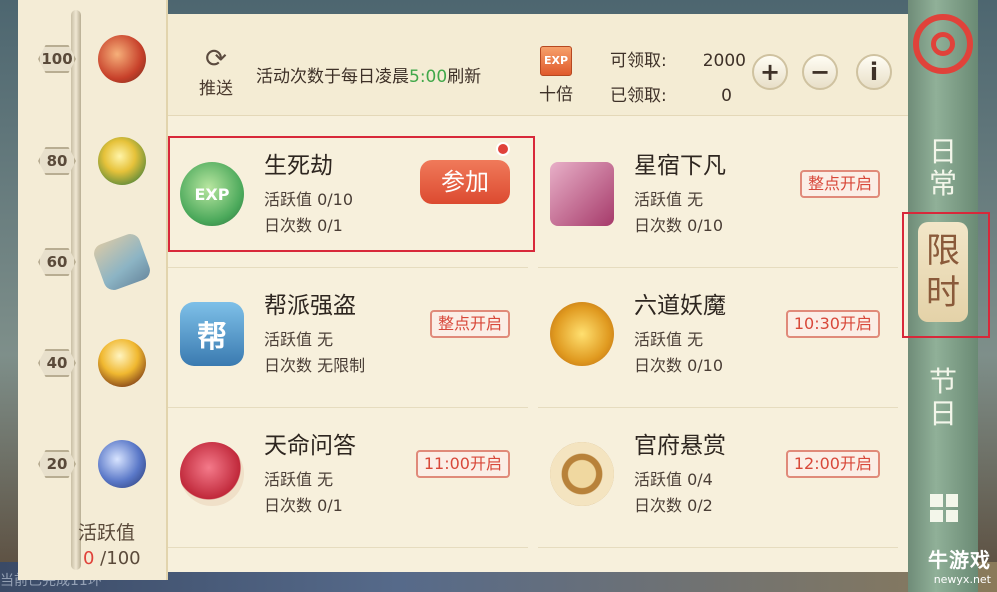  I want to click on close-ring-icon, so click(943, 44).